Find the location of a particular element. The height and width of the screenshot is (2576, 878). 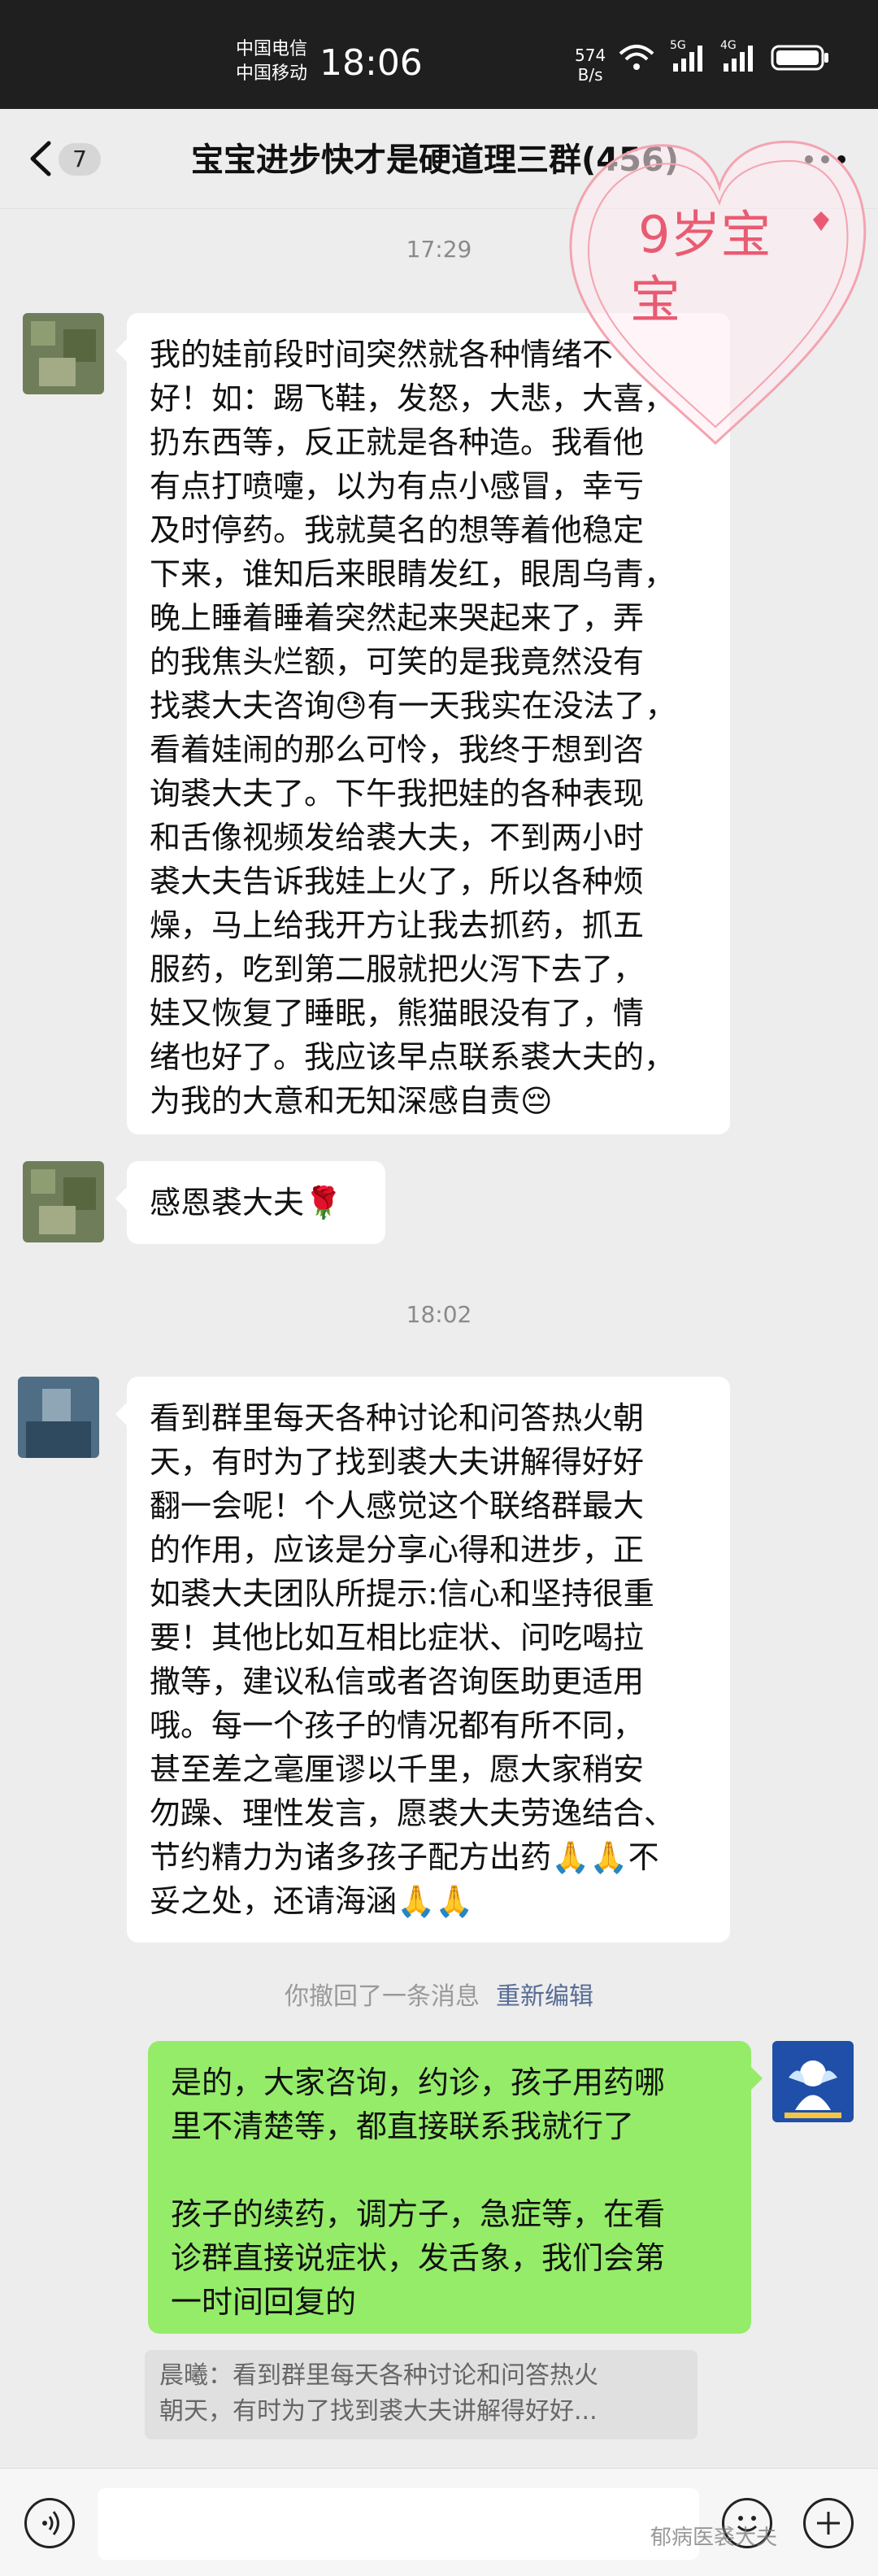

self-avatar is located at coordinates (813, 2082).